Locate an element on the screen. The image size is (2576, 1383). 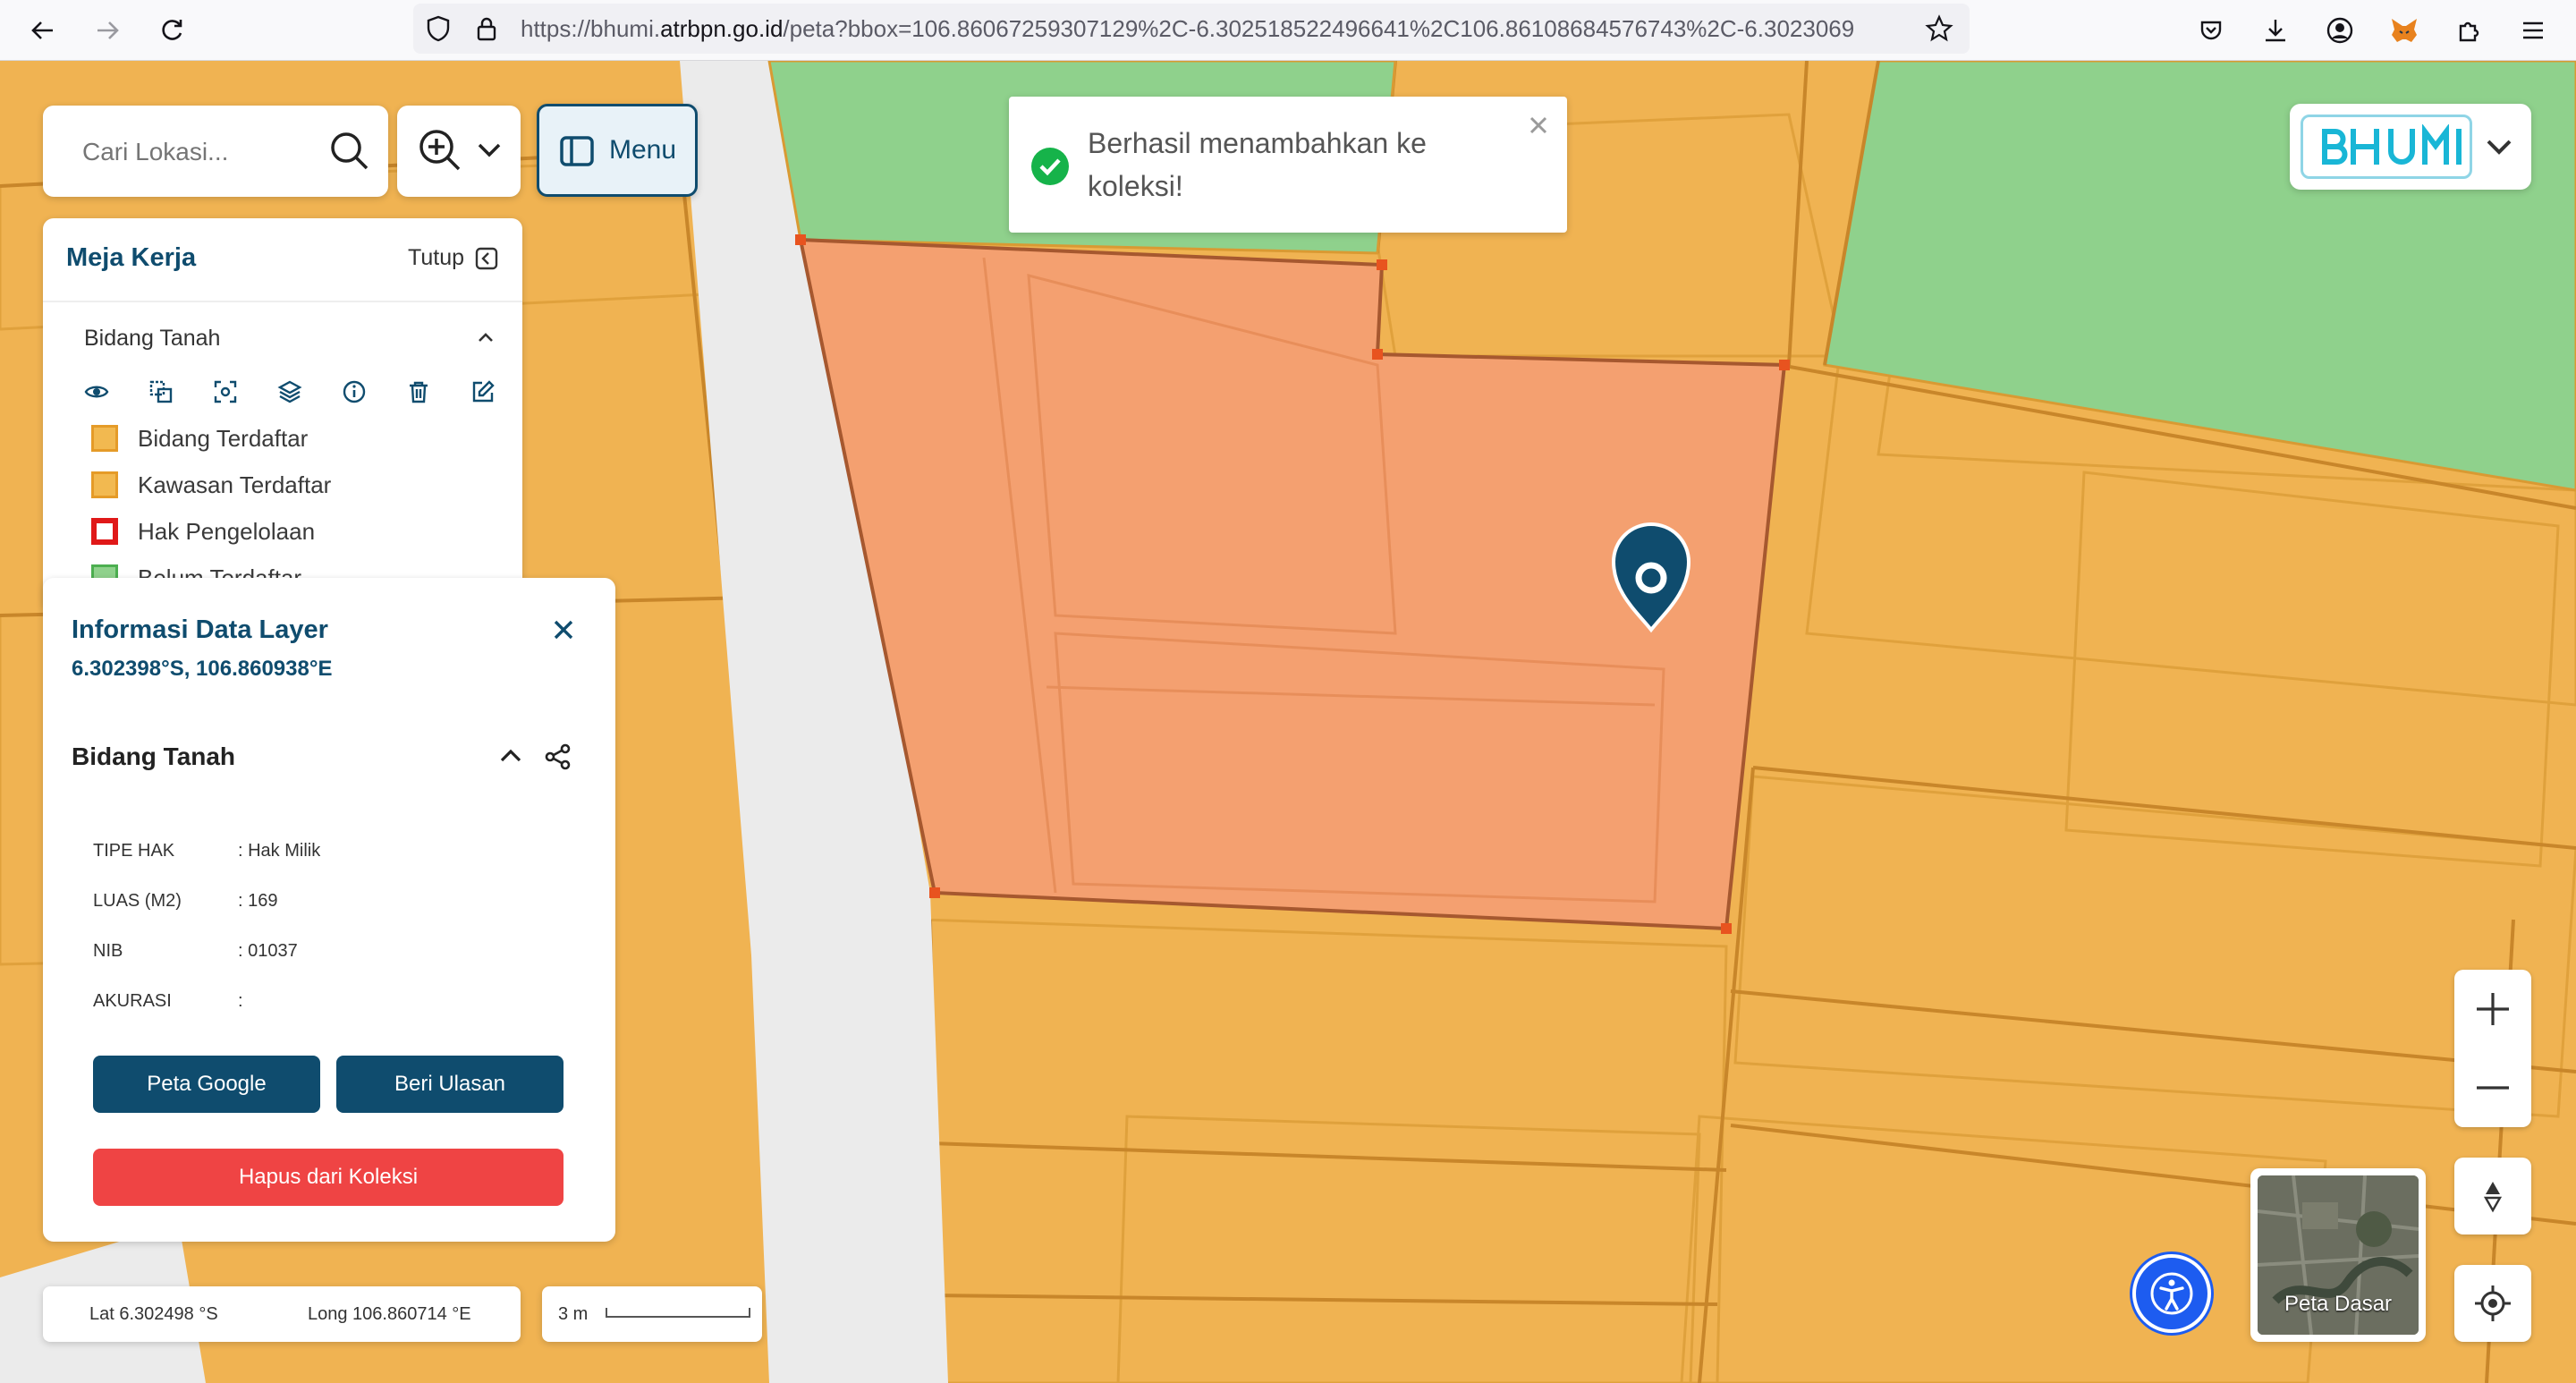
longitude-readout: Long 106.860714 °E is located at coordinates (389, 1314).